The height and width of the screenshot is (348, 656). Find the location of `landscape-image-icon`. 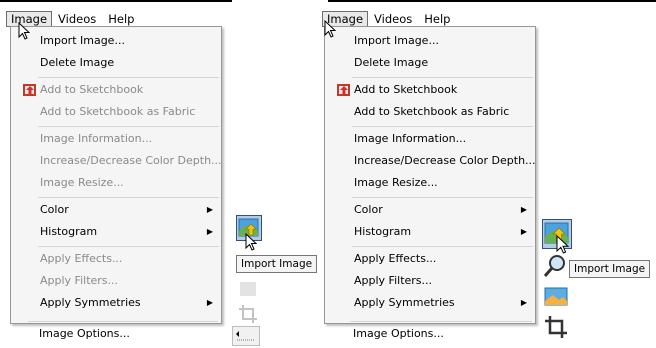

landscape-image-icon is located at coordinates (556, 296).